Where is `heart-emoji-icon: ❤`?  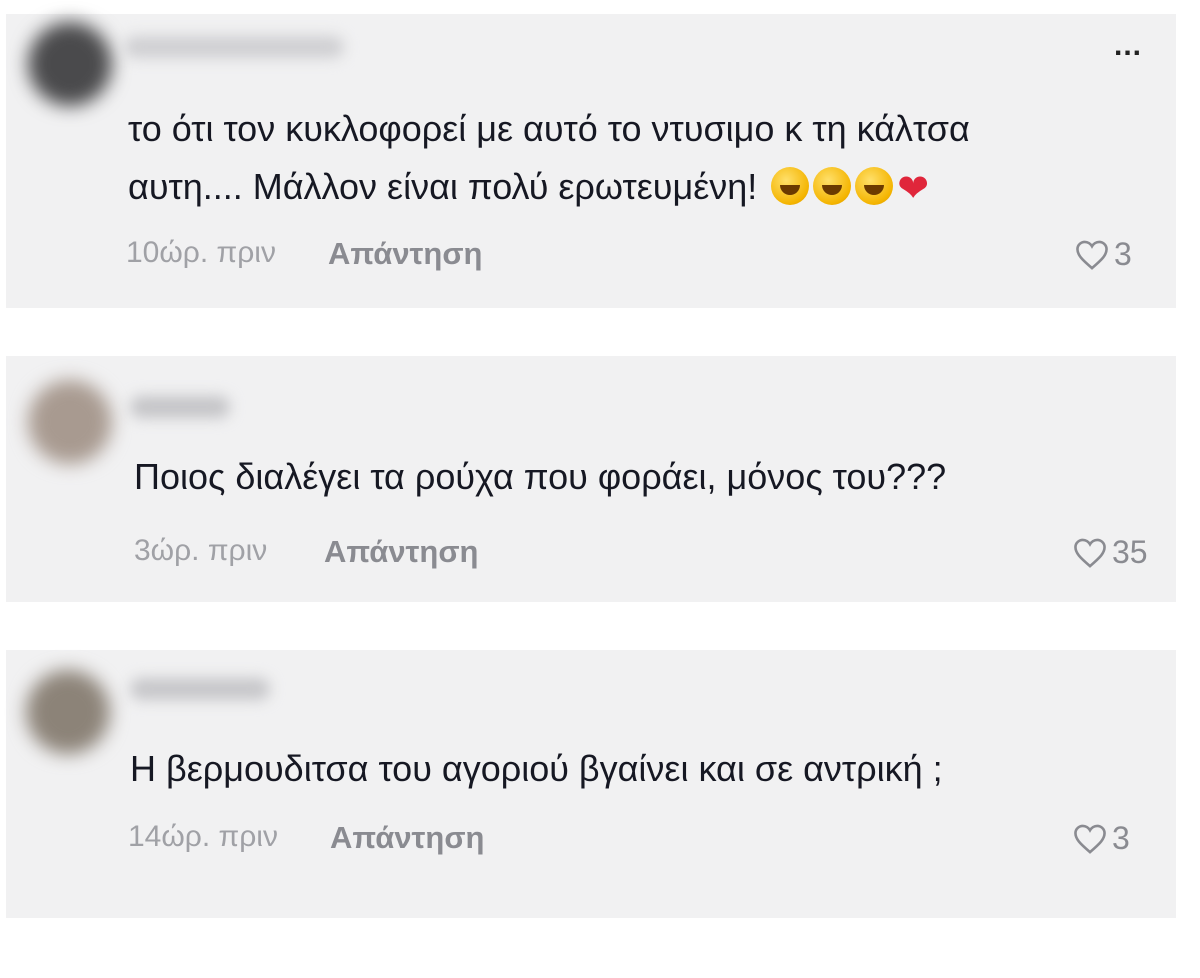
heart-emoji-icon: ❤ is located at coordinates (913, 189).